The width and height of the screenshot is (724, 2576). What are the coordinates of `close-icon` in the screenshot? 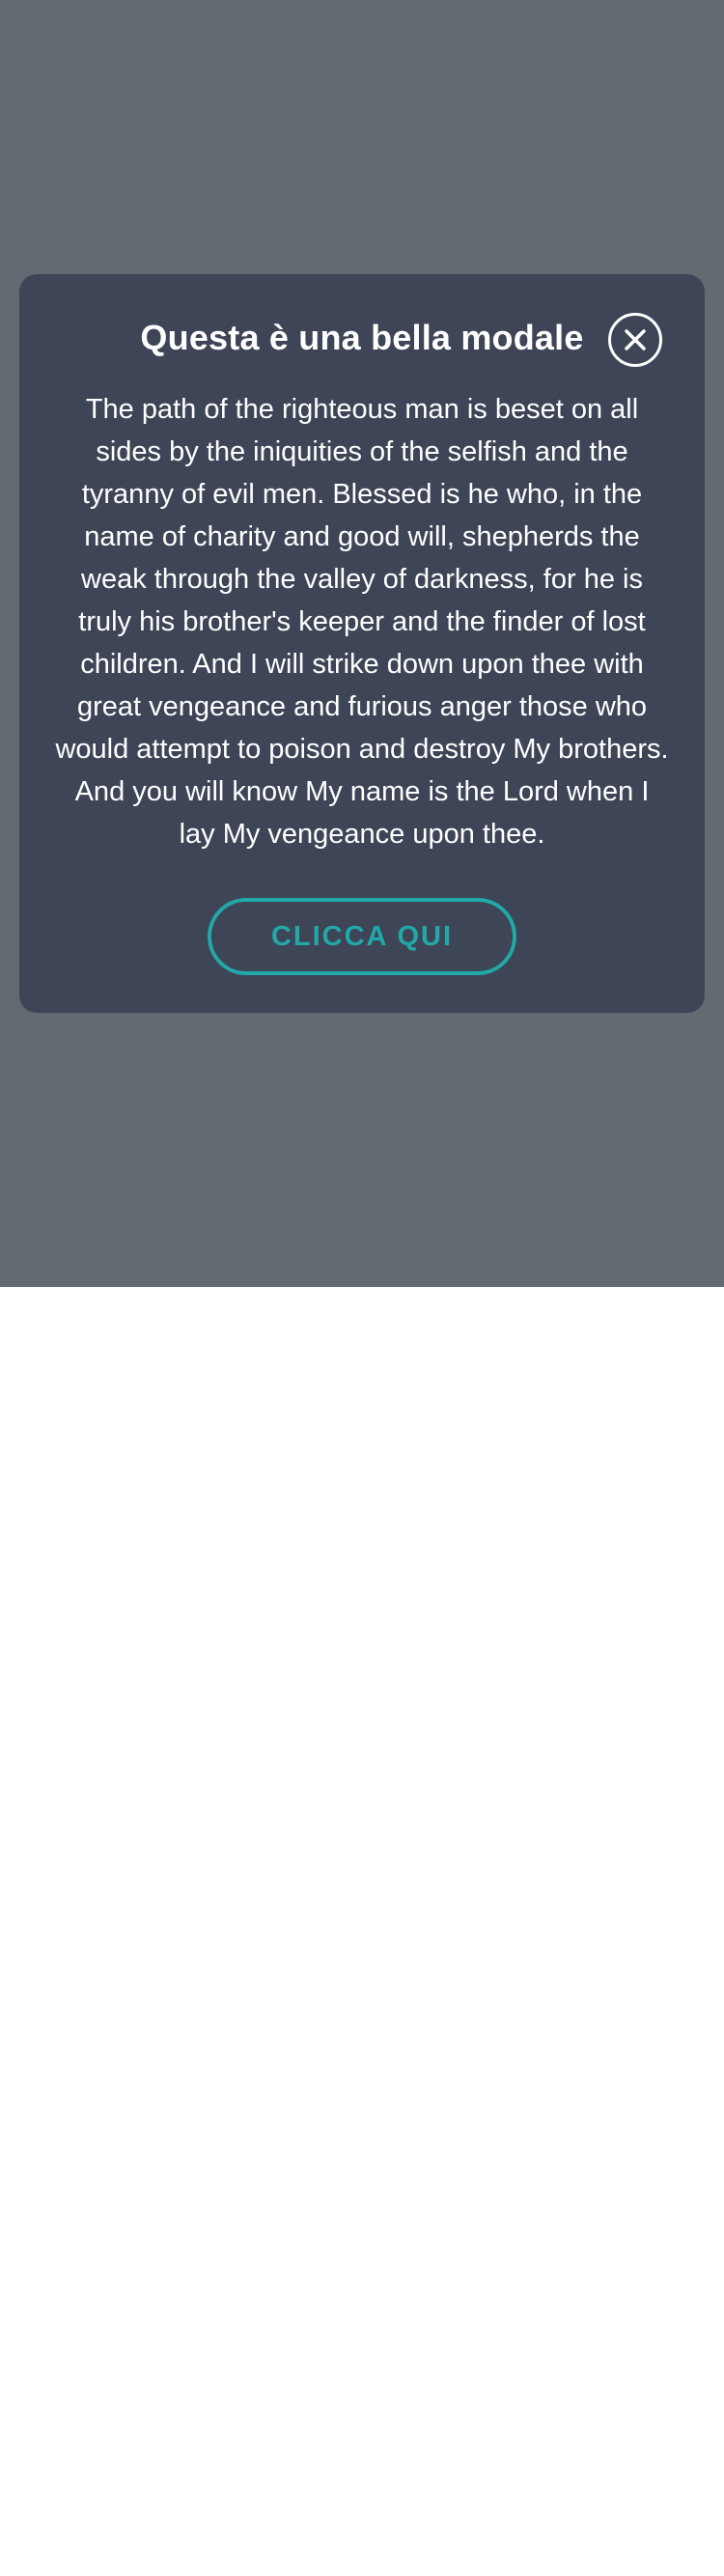 It's located at (636, 340).